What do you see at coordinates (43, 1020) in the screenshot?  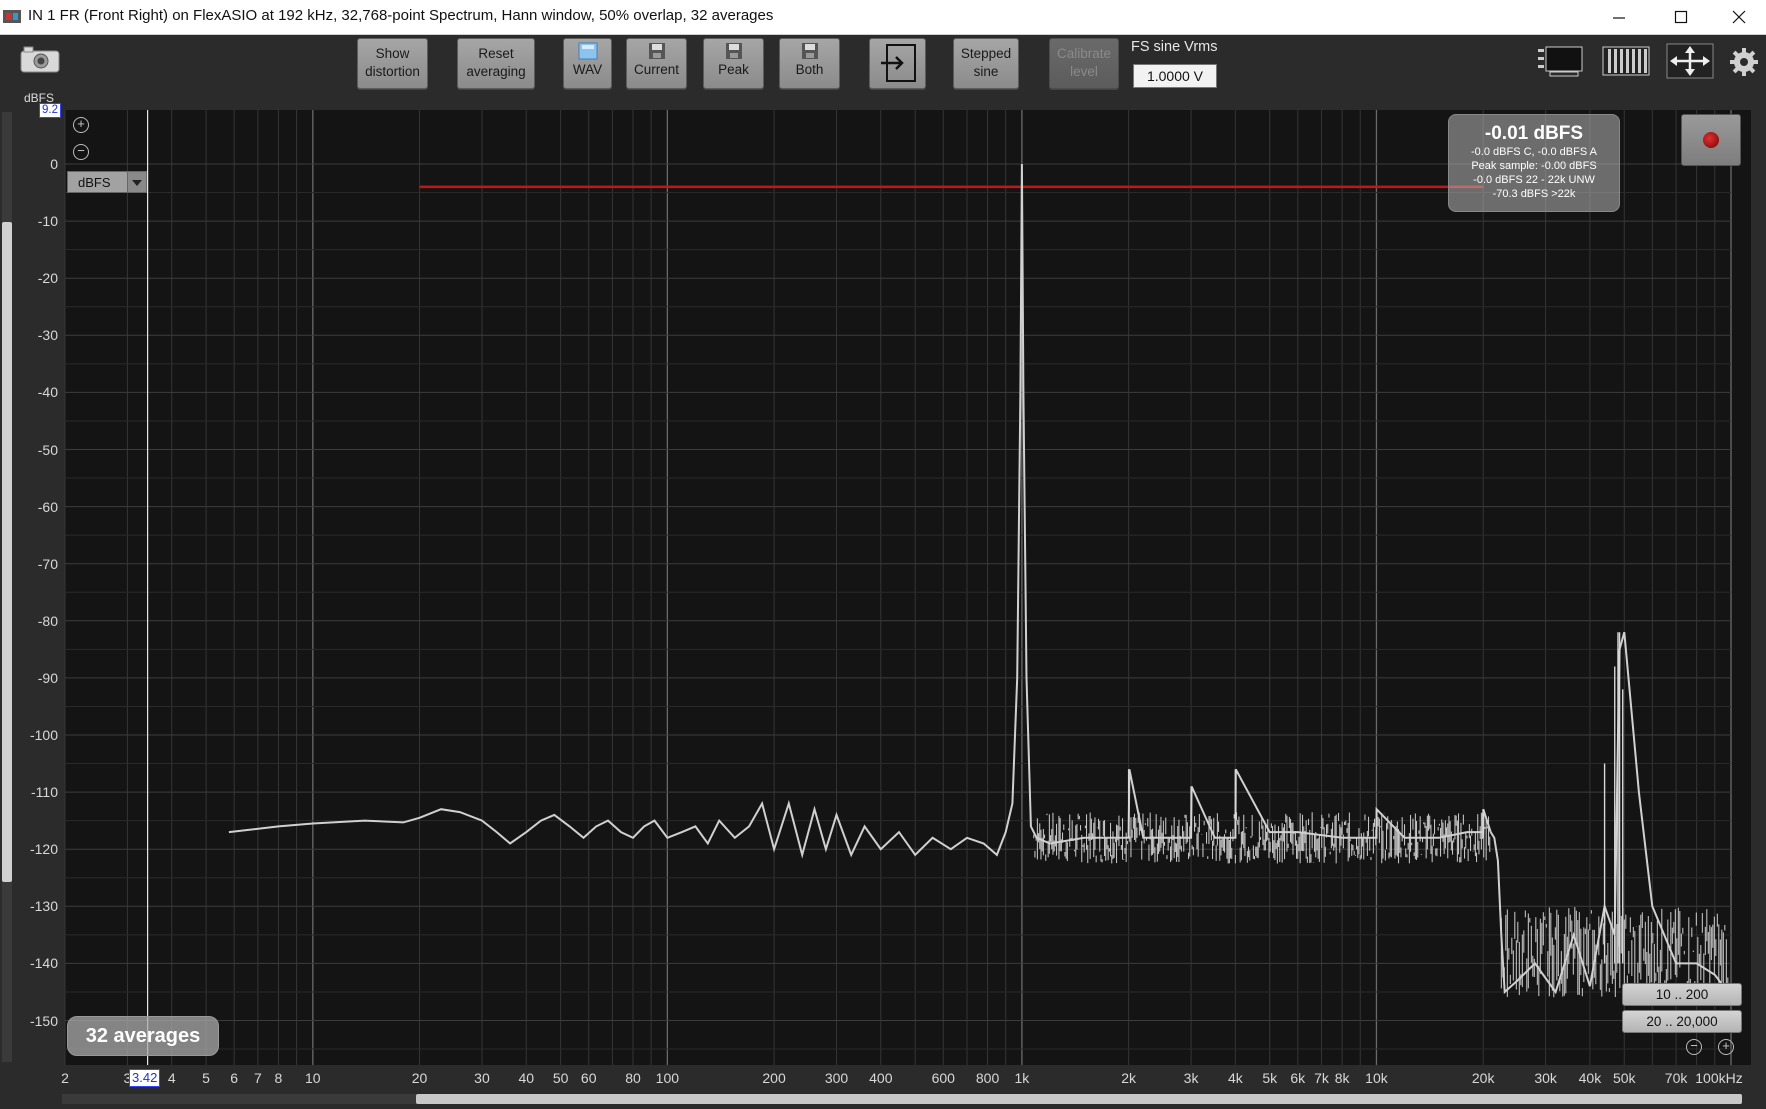 I see `y-tick-label: -150` at bounding box center [43, 1020].